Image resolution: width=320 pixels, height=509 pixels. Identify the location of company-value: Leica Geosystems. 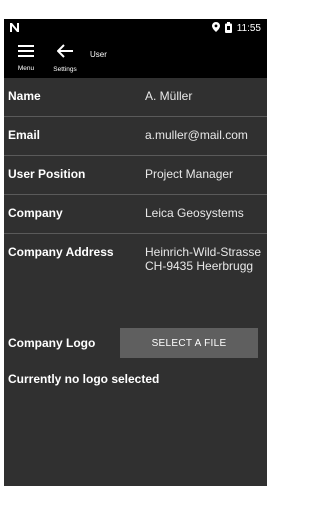
(194, 213).